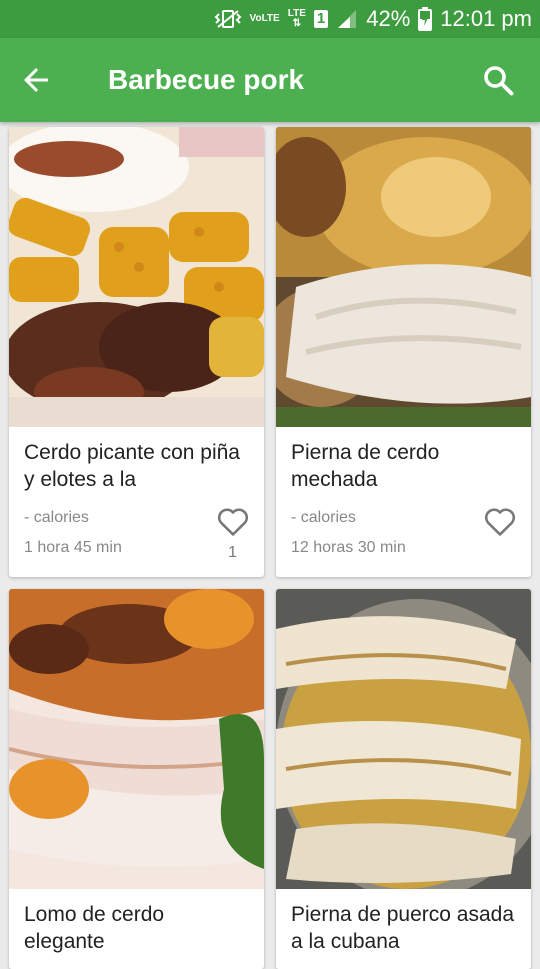  What do you see at coordinates (498, 80) in the screenshot?
I see `search-icon` at bounding box center [498, 80].